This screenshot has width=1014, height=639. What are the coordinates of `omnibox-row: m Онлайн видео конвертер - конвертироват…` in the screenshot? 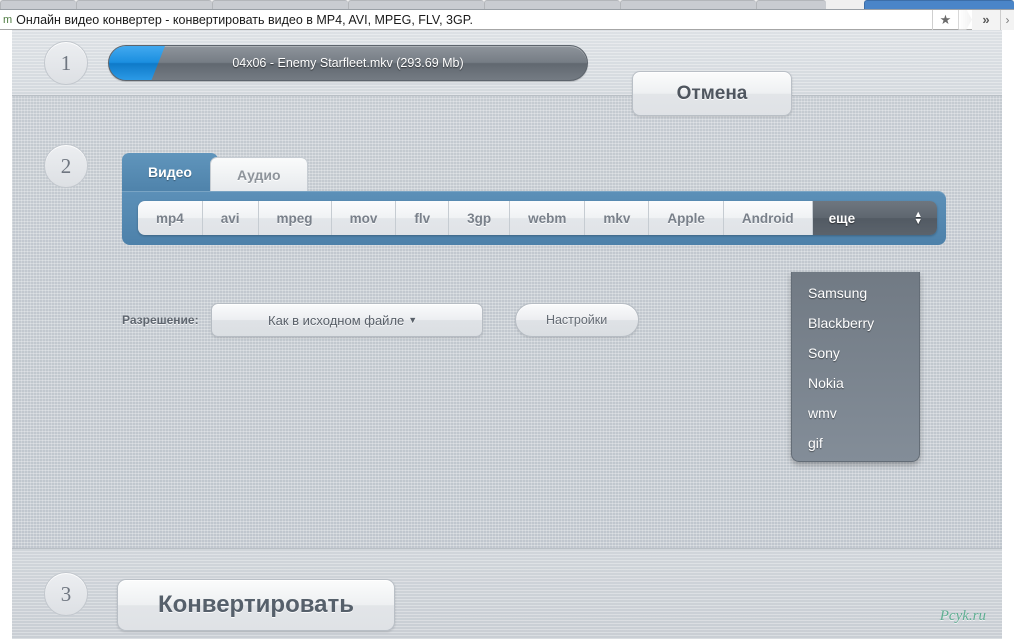 It's located at (507, 19).